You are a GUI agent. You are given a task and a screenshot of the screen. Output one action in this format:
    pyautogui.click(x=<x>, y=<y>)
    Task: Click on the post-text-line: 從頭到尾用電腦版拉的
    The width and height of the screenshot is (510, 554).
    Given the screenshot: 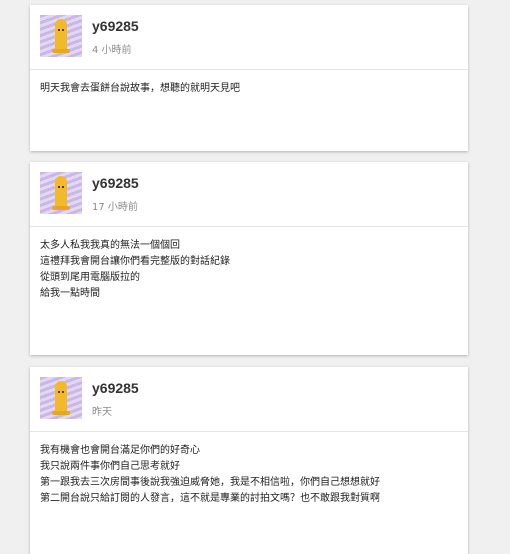 What is the action you would take?
    pyautogui.click(x=90, y=277)
    